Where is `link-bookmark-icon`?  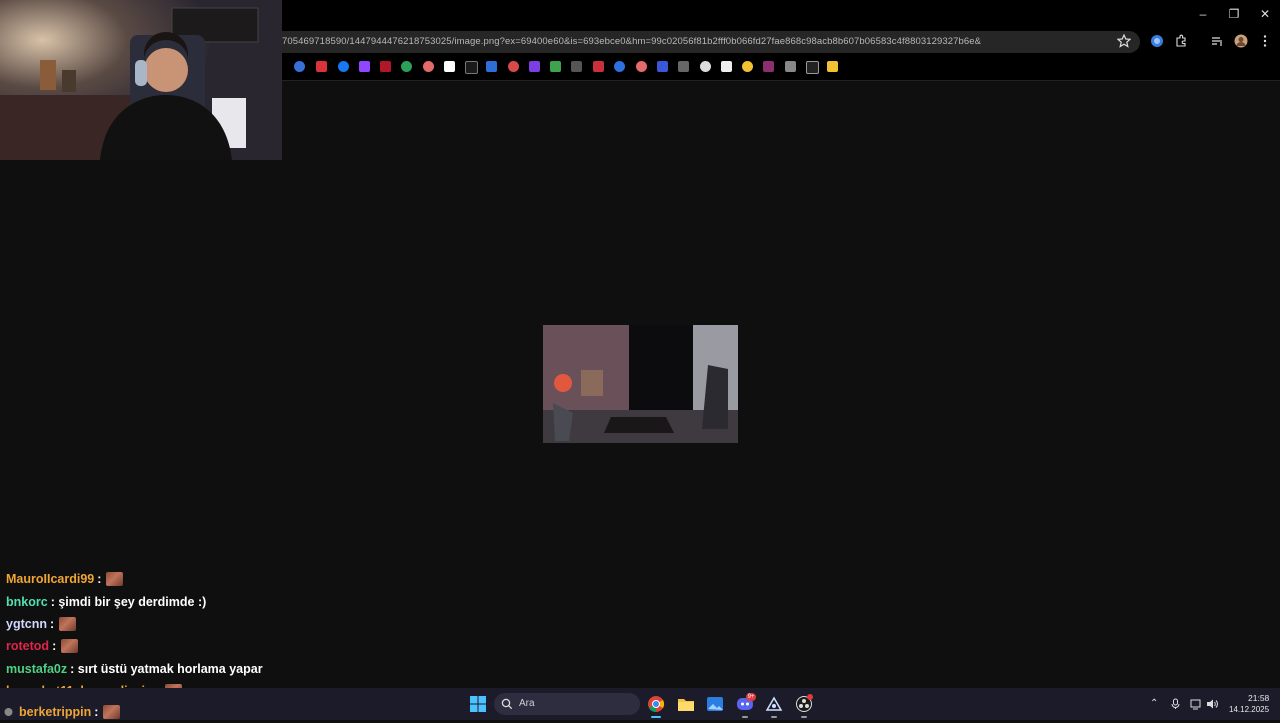 link-bookmark-icon is located at coordinates (683, 66).